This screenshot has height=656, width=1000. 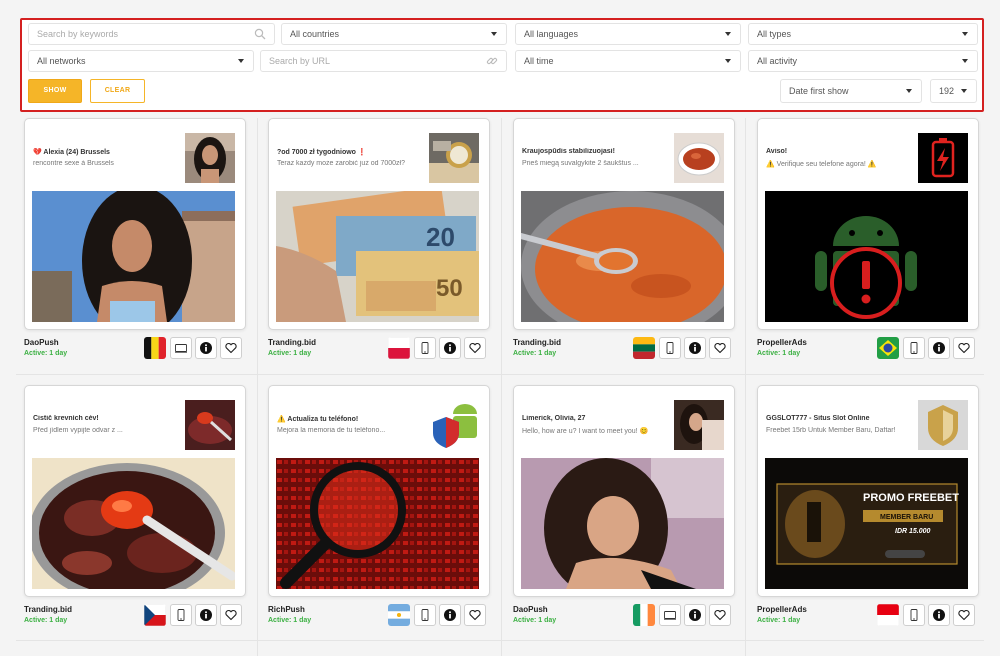 I want to click on countries-value: All countries, so click(x=315, y=34).